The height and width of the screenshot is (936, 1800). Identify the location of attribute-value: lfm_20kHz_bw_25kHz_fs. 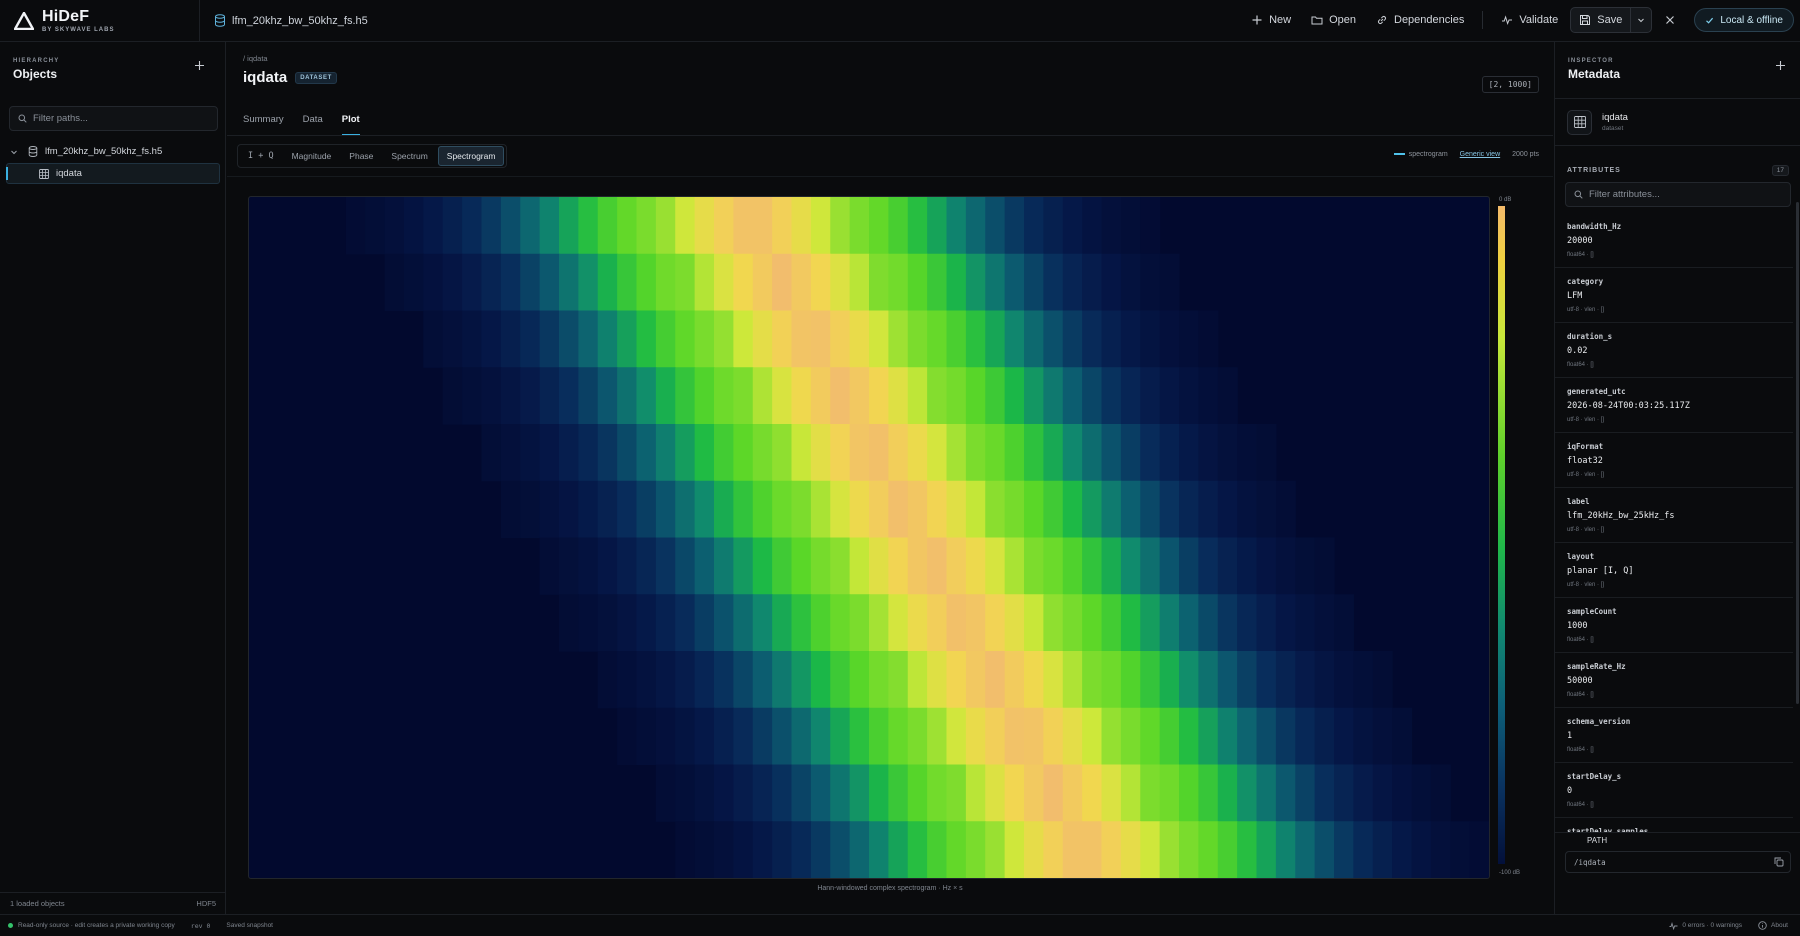
(1674, 516).